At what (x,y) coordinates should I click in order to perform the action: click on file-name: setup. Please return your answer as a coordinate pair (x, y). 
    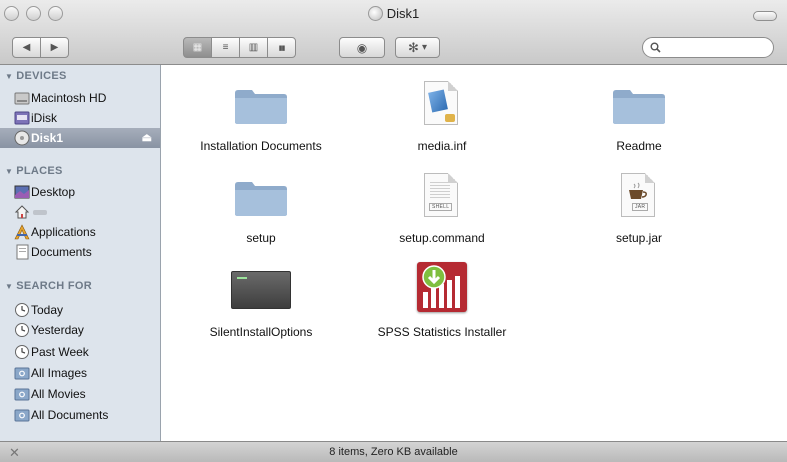
    Looking at the image, I should click on (261, 238).